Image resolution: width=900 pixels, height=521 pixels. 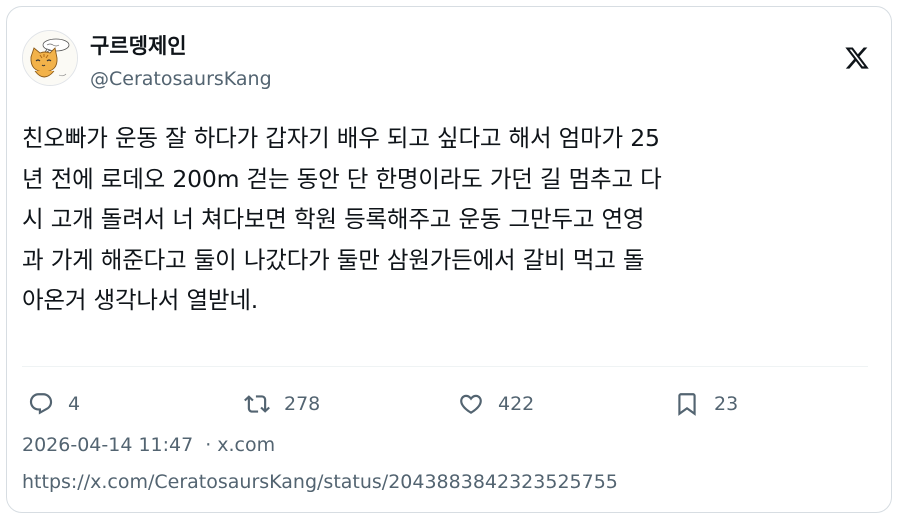 I want to click on like-button: 422, so click(x=496, y=404).